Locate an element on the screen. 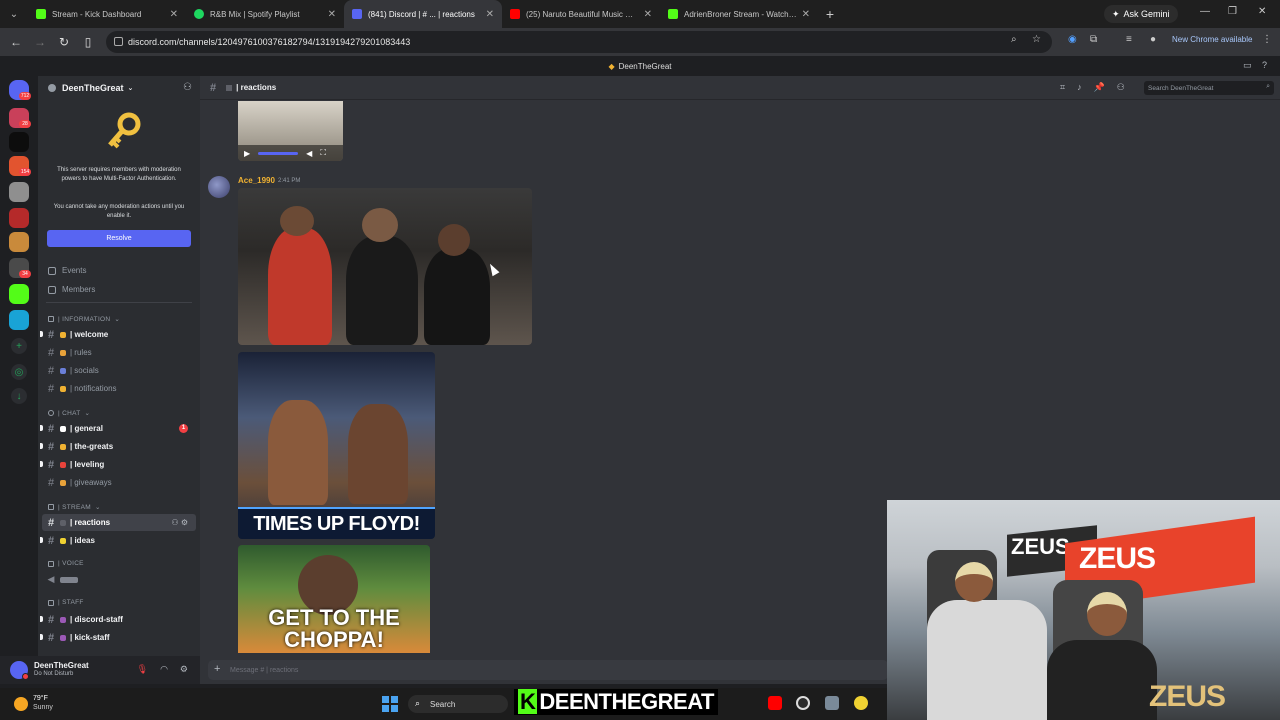 This screenshot has width=1280, height=720. channel-leveling: # | leveling is located at coordinates (118, 464).